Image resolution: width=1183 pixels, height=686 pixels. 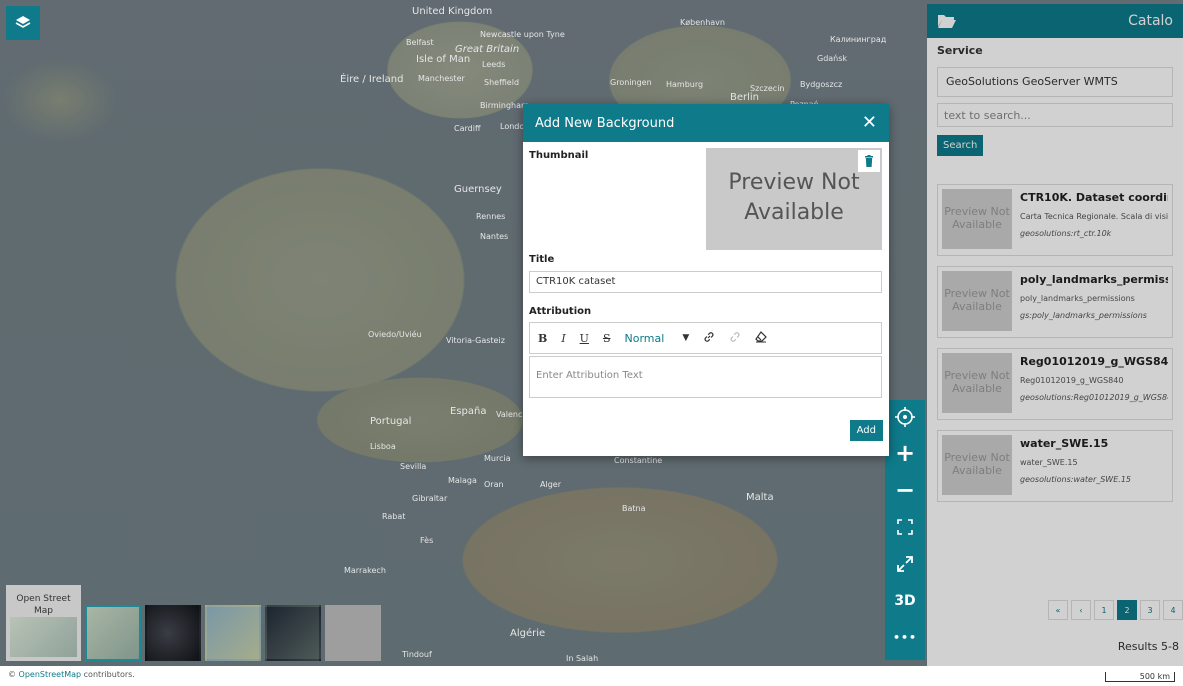 What do you see at coordinates (605, 123) in the screenshot?
I see `dialog-title: Add New Background` at bounding box center [605, 123].